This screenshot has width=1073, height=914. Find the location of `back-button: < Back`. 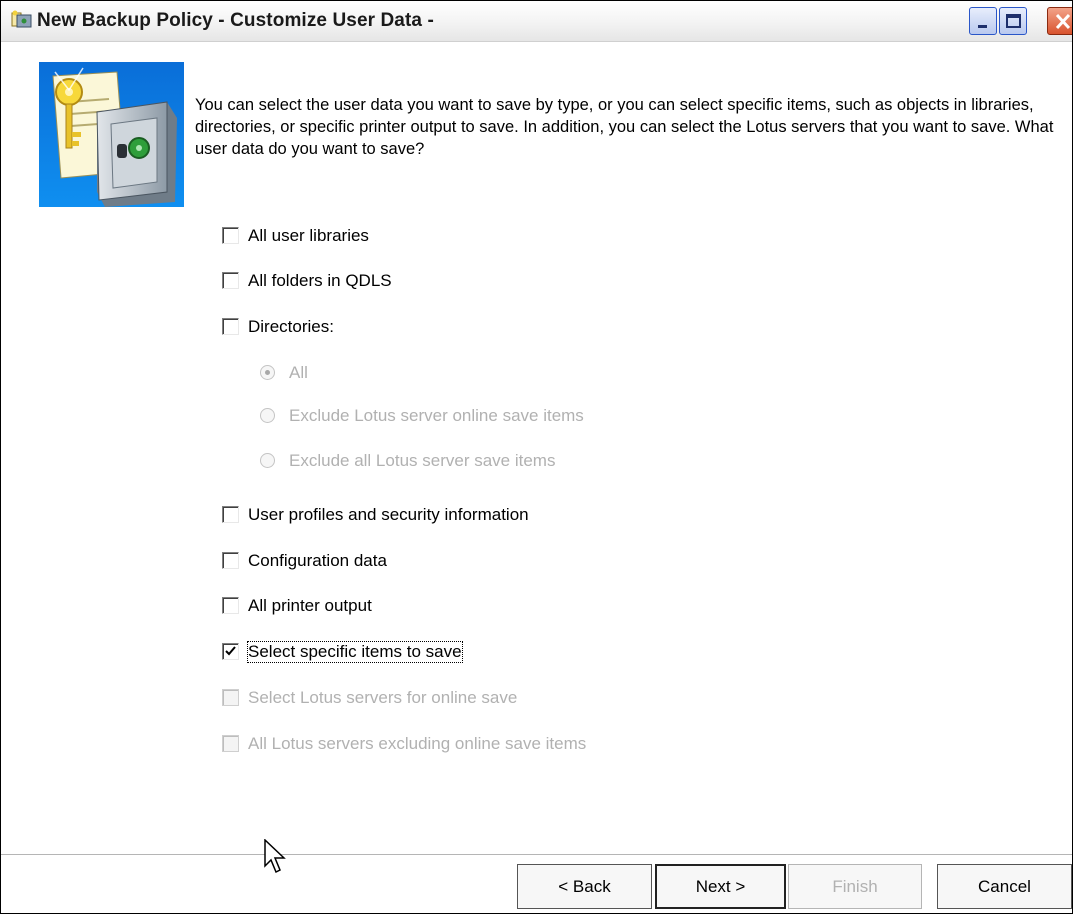

back-button: < Back is located at coordinates (584, 886).